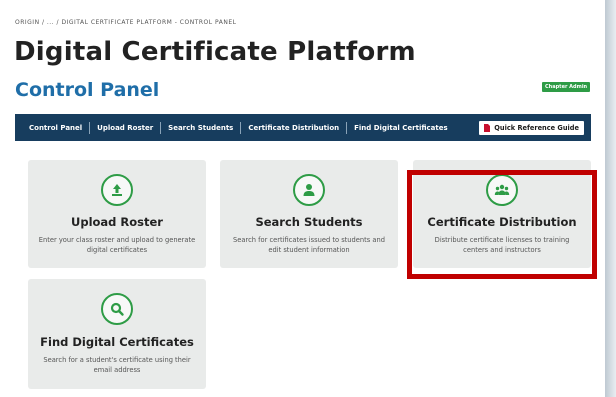  I want to click on quick-reference-guide-button: Quick Reference Guide, so click(531, 127).